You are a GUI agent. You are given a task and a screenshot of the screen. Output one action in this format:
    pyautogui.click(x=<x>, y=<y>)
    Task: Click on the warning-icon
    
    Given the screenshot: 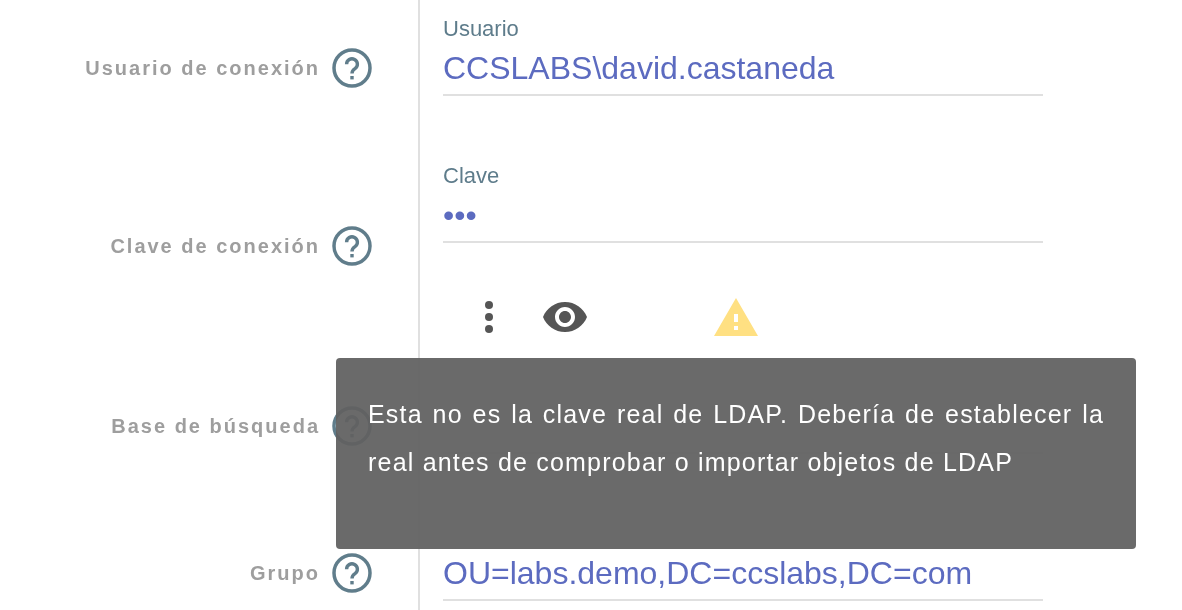 What is the action you would take?
    pyautogui.click(x=736, y=317)
    